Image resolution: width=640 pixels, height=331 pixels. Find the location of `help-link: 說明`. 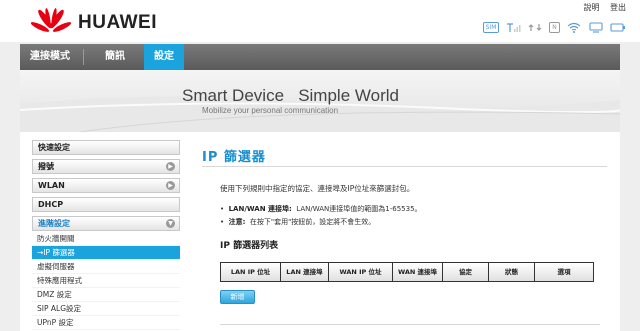

help-link: 說明 is located at coordinates (591, 7).